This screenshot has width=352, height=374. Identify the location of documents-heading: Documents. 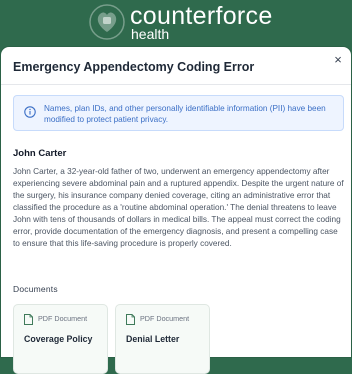
(35, 289).